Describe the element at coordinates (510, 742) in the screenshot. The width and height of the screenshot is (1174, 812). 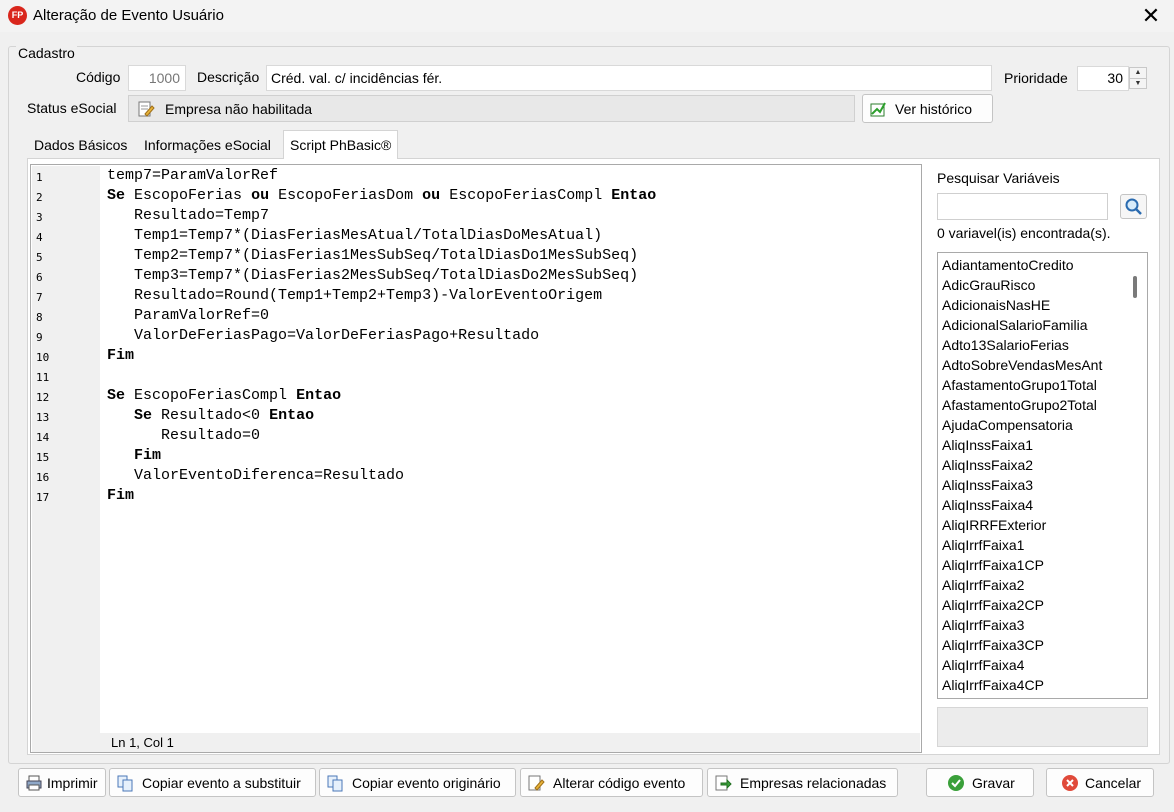
I see `editor-status-bar: Ln 1, Col 1` at that location.